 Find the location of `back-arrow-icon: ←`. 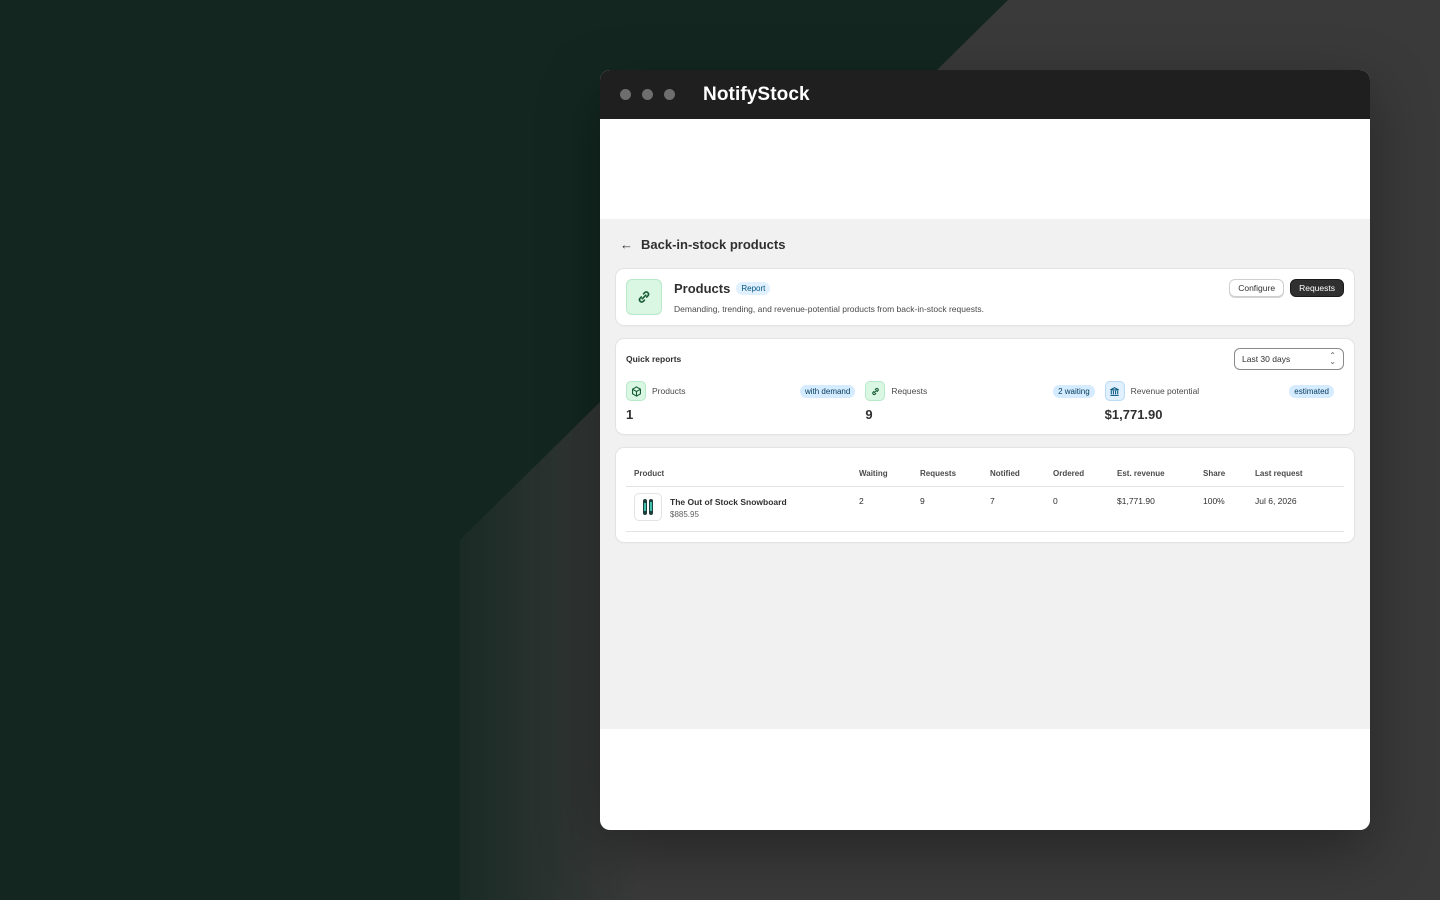

back-arrow-icon: ← is located at coordinates (626, 244).